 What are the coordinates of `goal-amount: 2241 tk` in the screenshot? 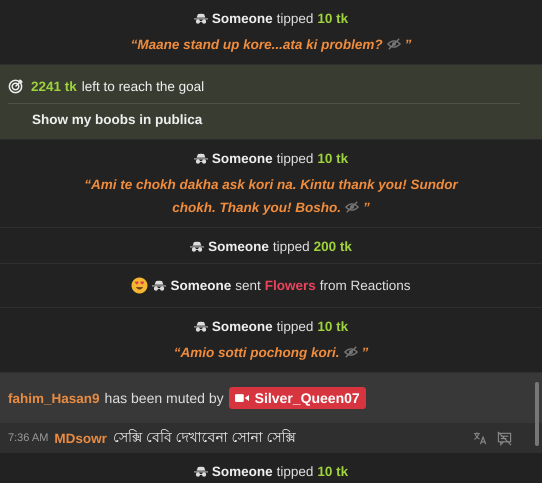 It's located at (54, 86).